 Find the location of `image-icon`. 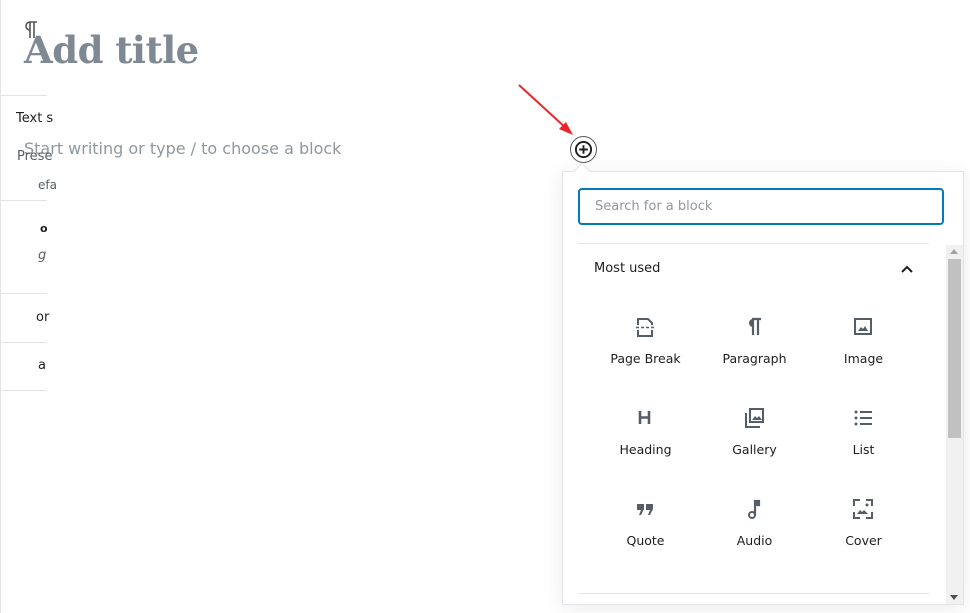

image-icon is located at coordinates (863, 326).